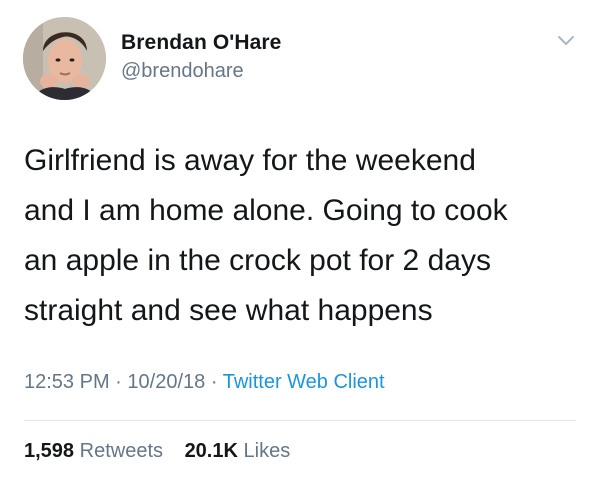 The height and width of the screenshot is (481, 600). I want to click on tweet-text-line: Girlfriend is away for the weekend, so click(250, 160).